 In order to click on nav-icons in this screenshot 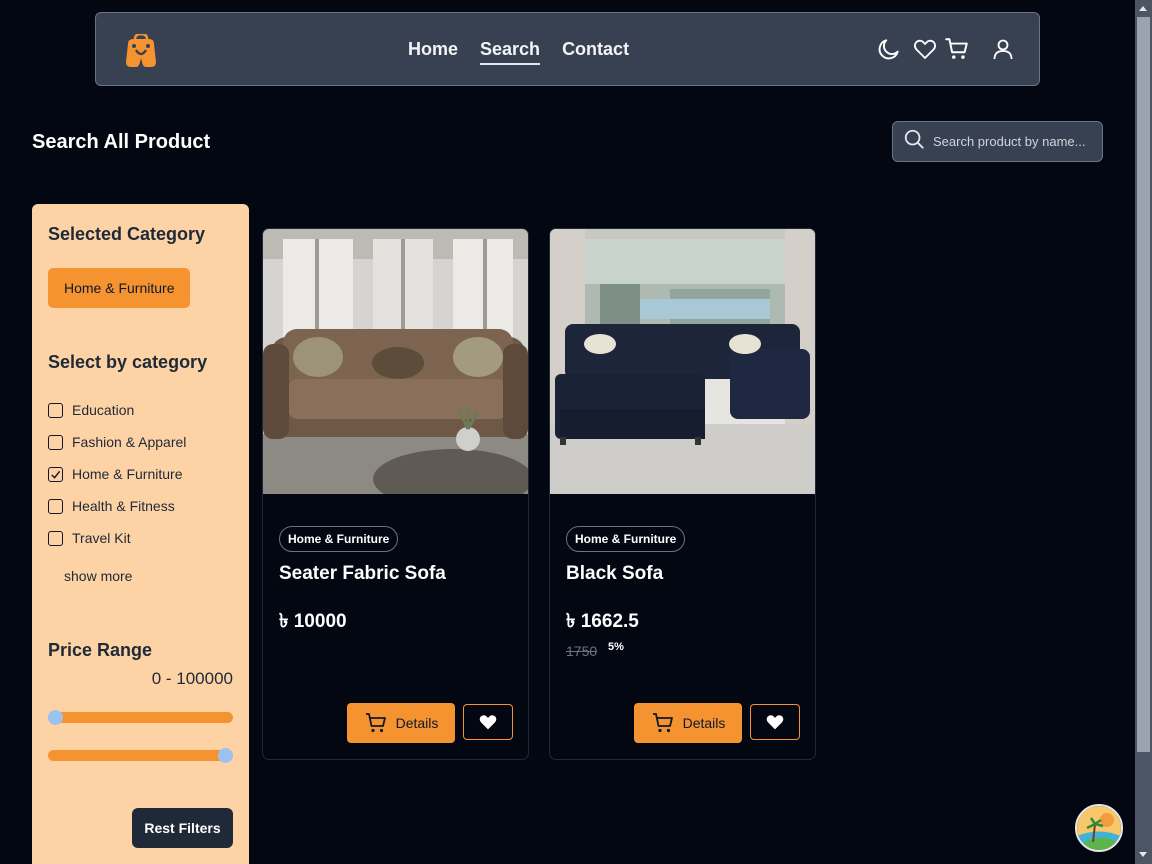, I will do `click(946, 49)`.